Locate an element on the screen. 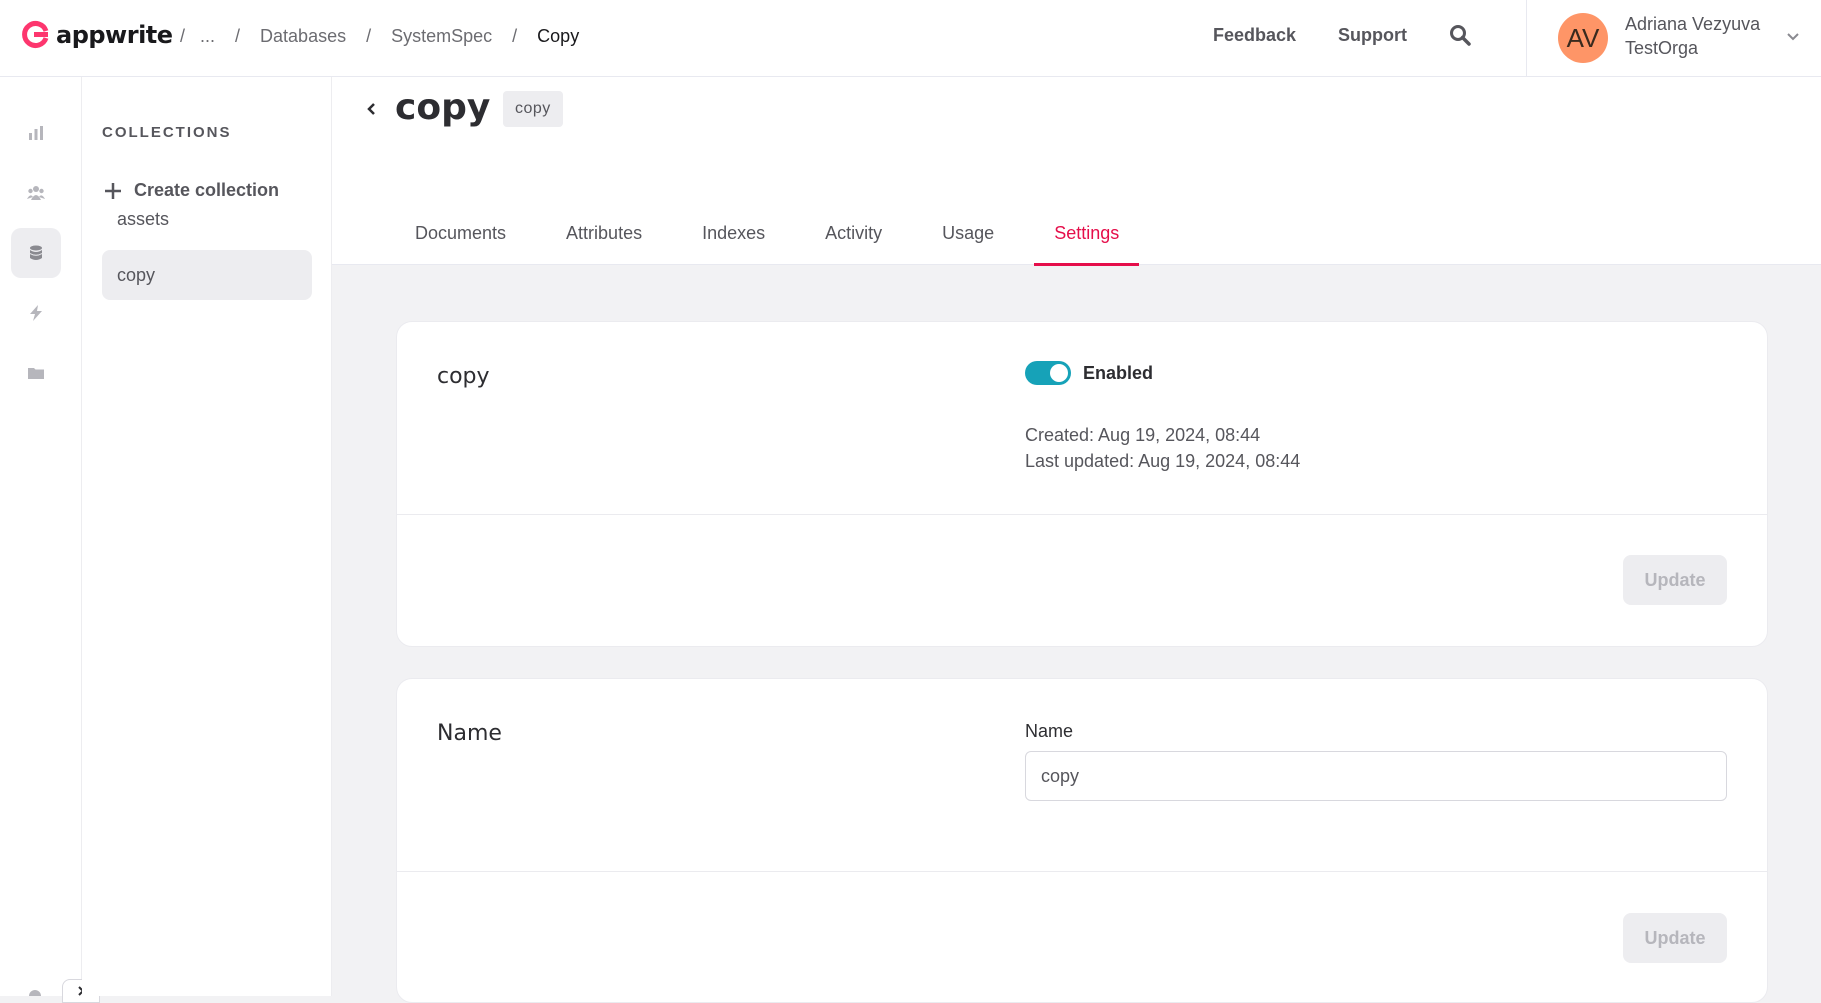  tab-usage: Usage is located at coordinates (968, 233).